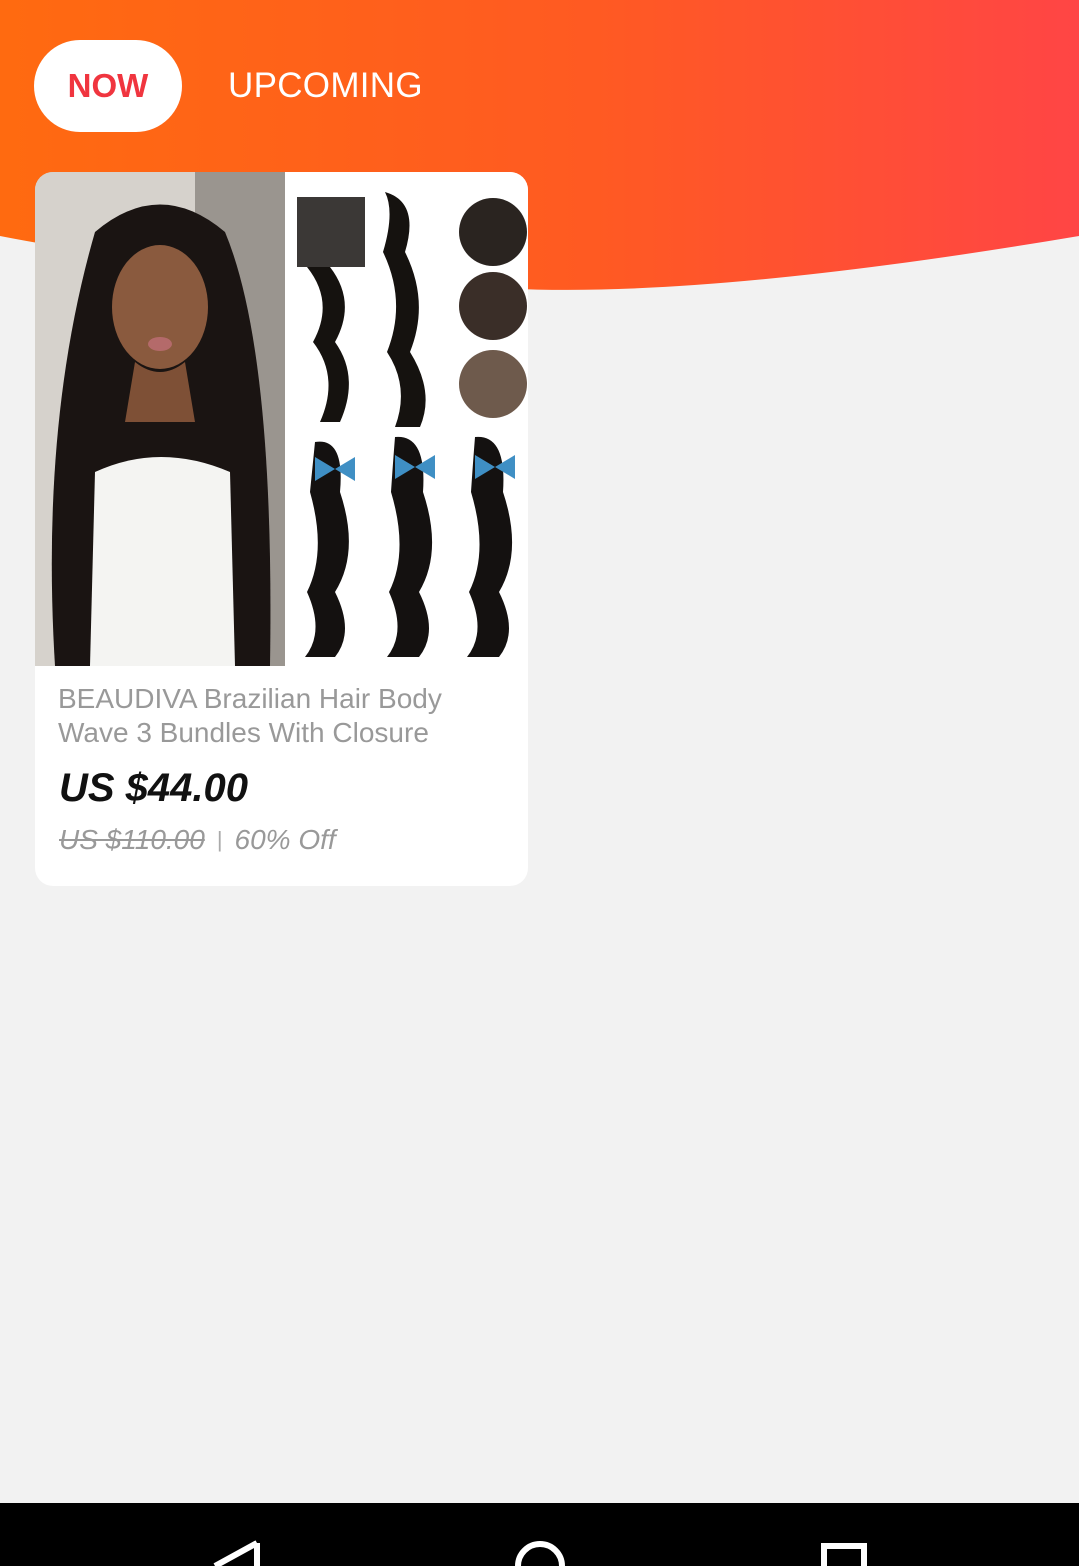 This screenshot has height=1566, width=1079. I want to click on product-image, so click(281, 419).